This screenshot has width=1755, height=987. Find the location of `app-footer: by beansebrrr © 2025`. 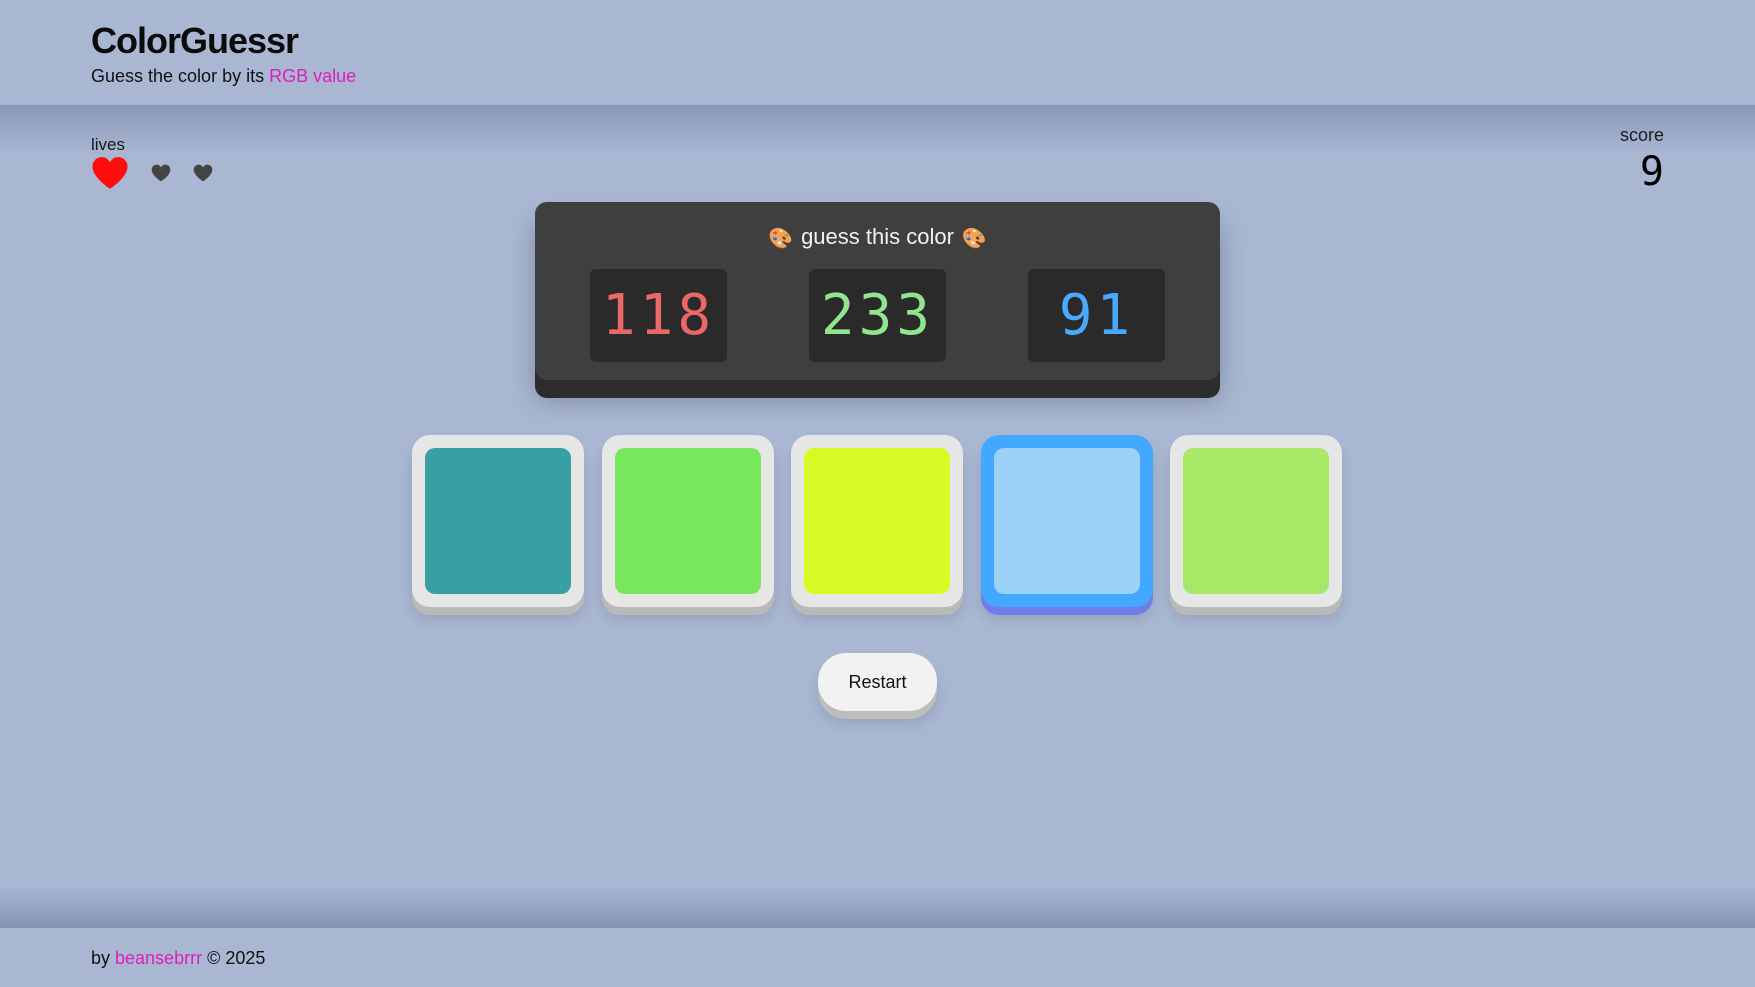

app-footer: by beansebrrr © 2025 is located at coordinates (877, 957).